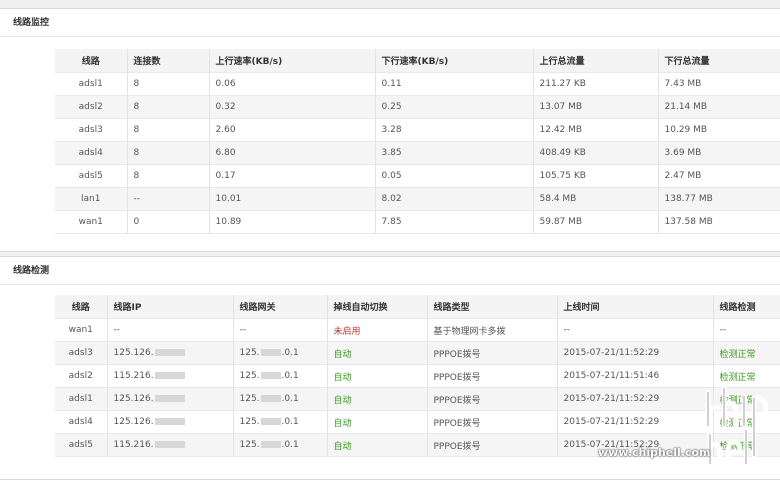 This screenshot has width=780, height=480. What do you see at coordinates (454, 61) in the screenshot?
I see `column-header: 下行速率(KB/s)` at bounding box center [454, 61].